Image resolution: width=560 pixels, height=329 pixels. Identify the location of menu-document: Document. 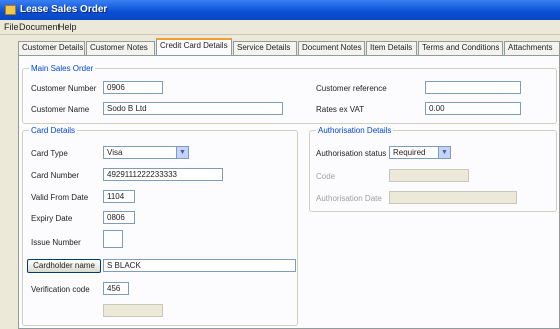
(39, 27).